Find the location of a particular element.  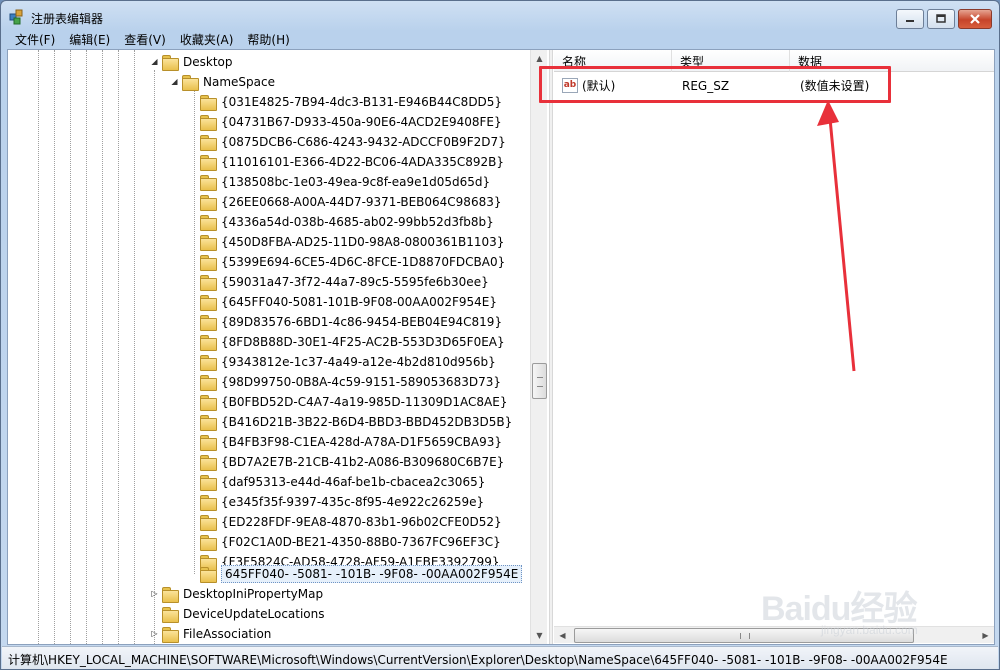

tree-item-label: {ED228FDF-9EA8-4870-83b1-96b02CFE0D52} is located at coordinates (361, 522).